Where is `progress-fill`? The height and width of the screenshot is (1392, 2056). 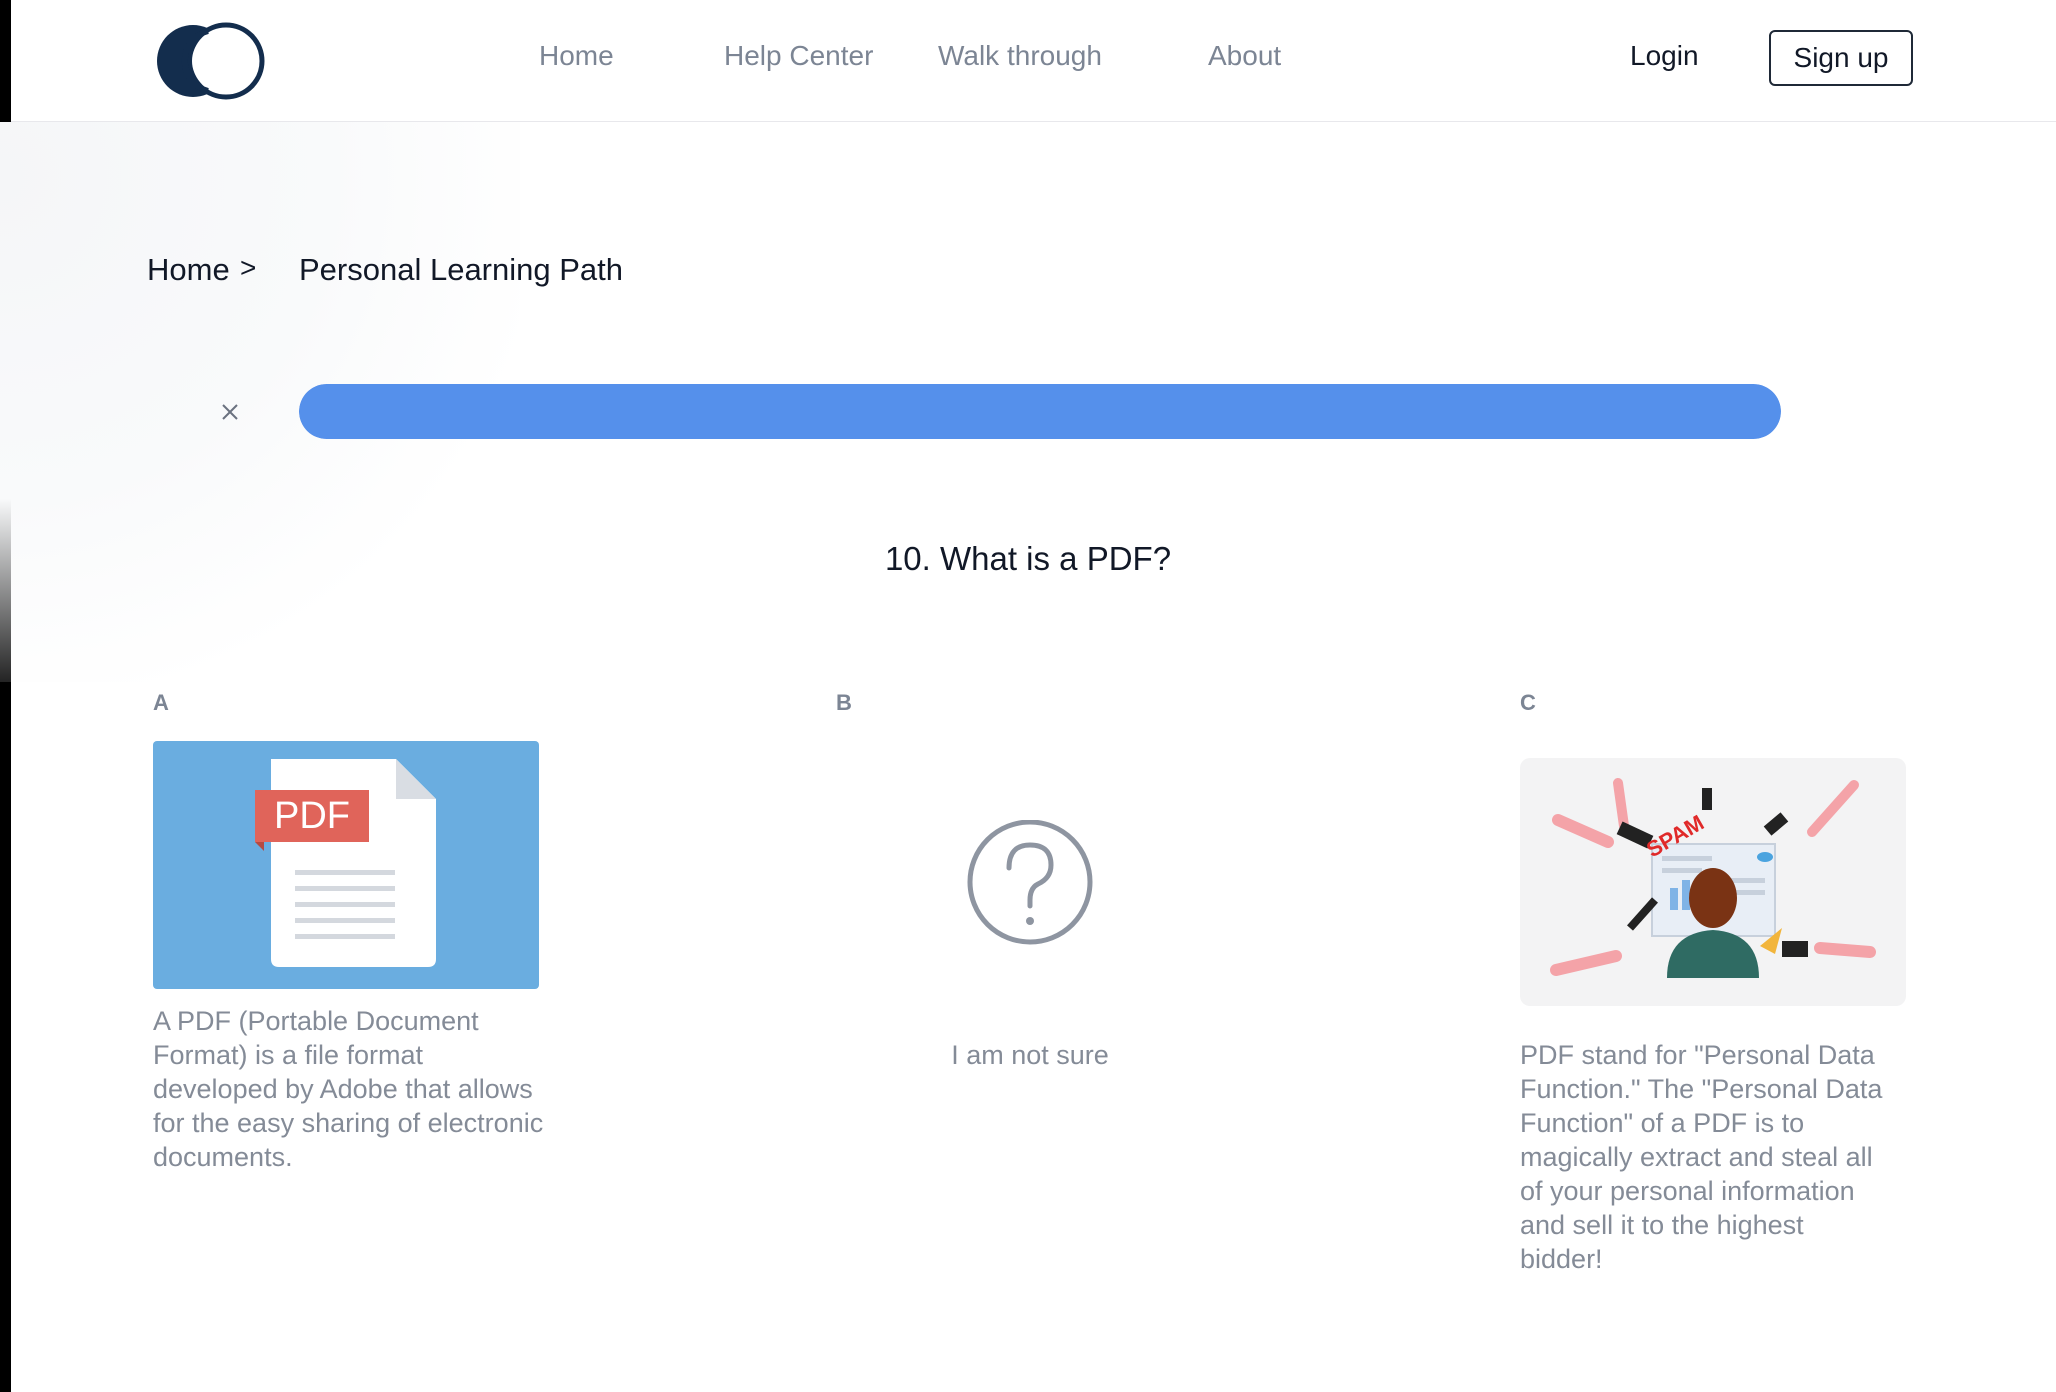 progress-fill is located at coordinates (1040, 411).